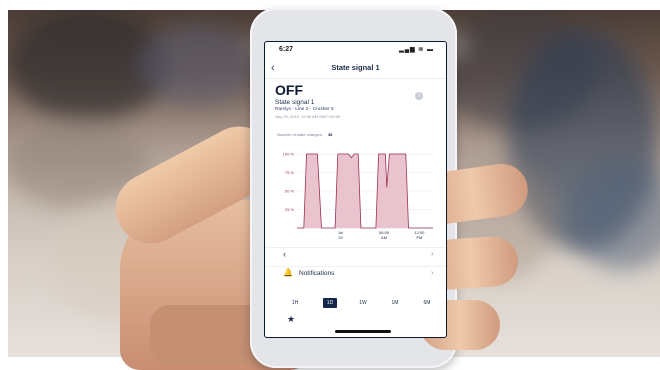 The height and width of the screenshot is (370, 660). What do you see at coordinates (290, 172) in the screenshot?
I see `y-tick-label: 75 %` at bounding box center [290, 172].